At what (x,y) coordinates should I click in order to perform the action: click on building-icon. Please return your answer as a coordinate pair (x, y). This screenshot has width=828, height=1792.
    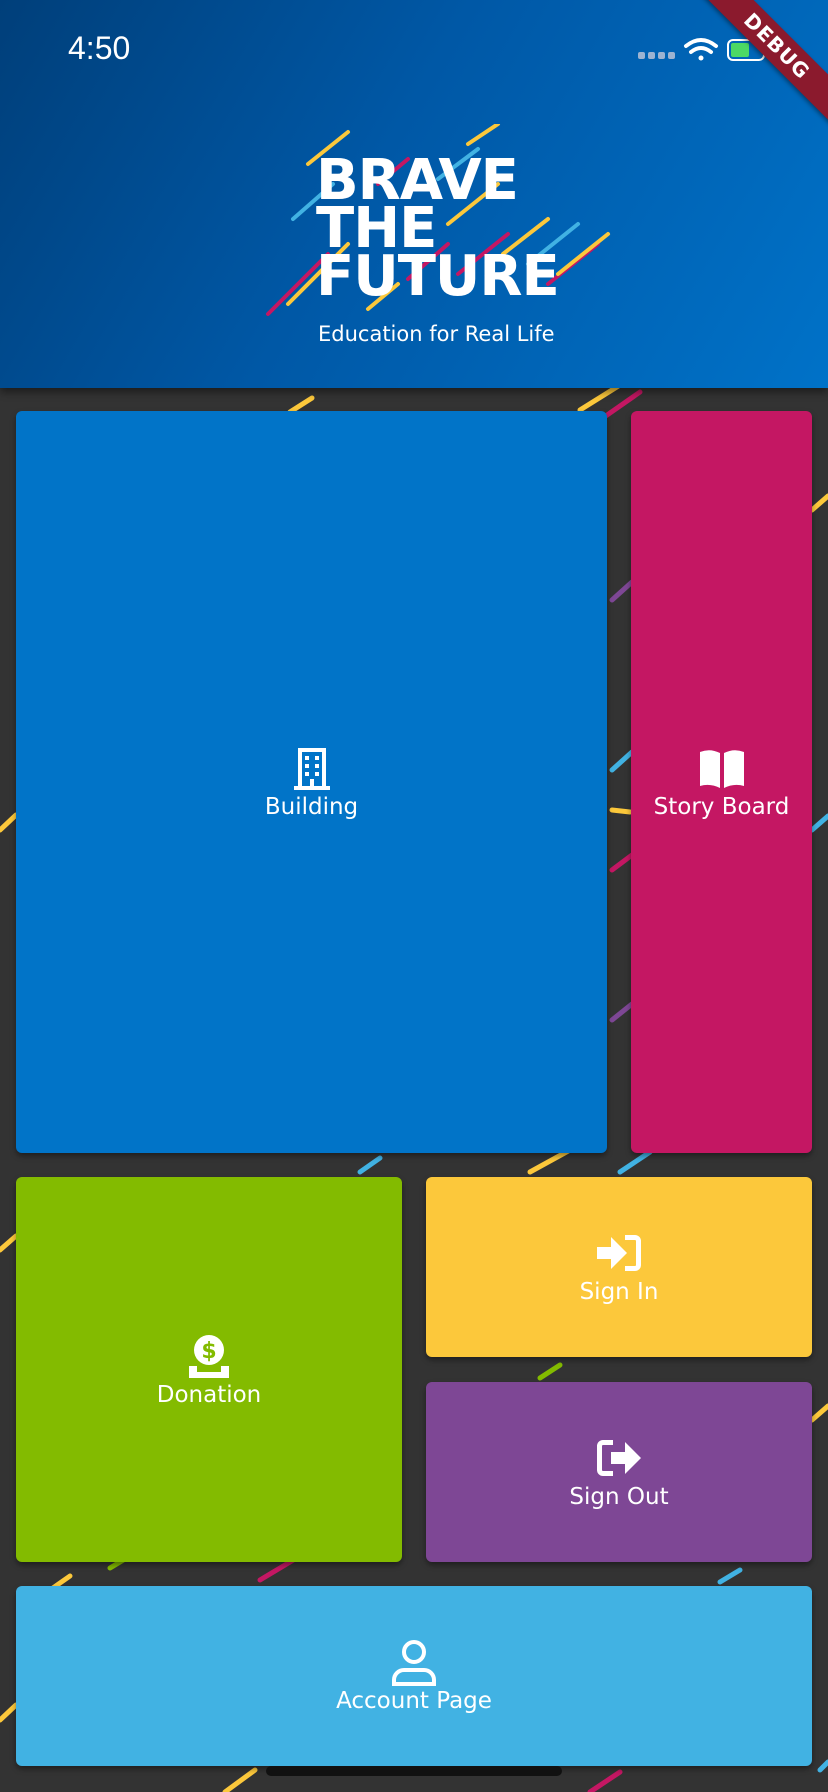
    Looking at the image, I should click on (311, 769).